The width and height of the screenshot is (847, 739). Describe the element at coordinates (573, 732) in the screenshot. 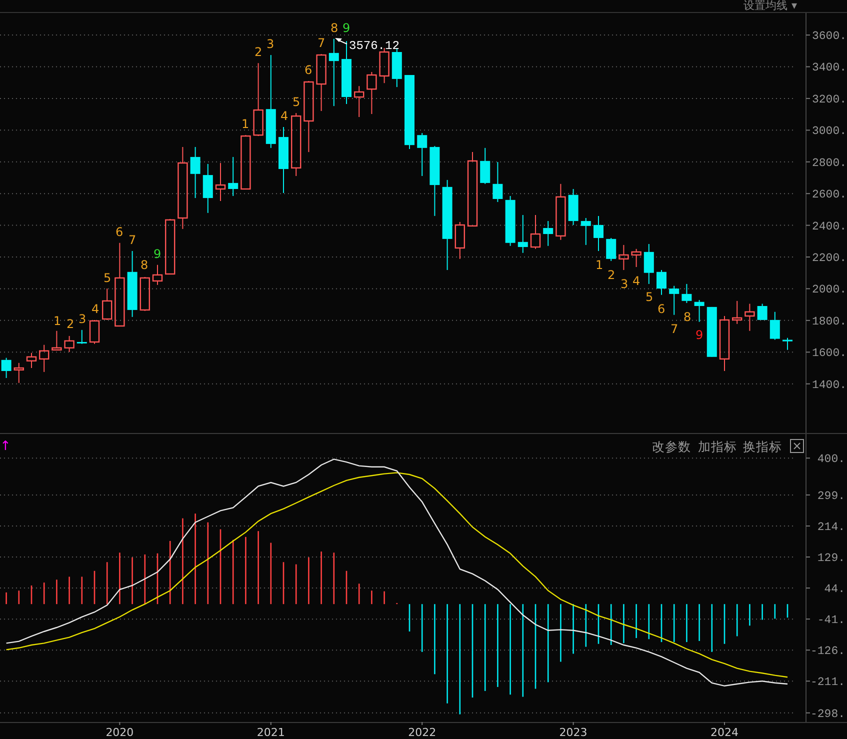

I see `year-label: 2023` at that location.